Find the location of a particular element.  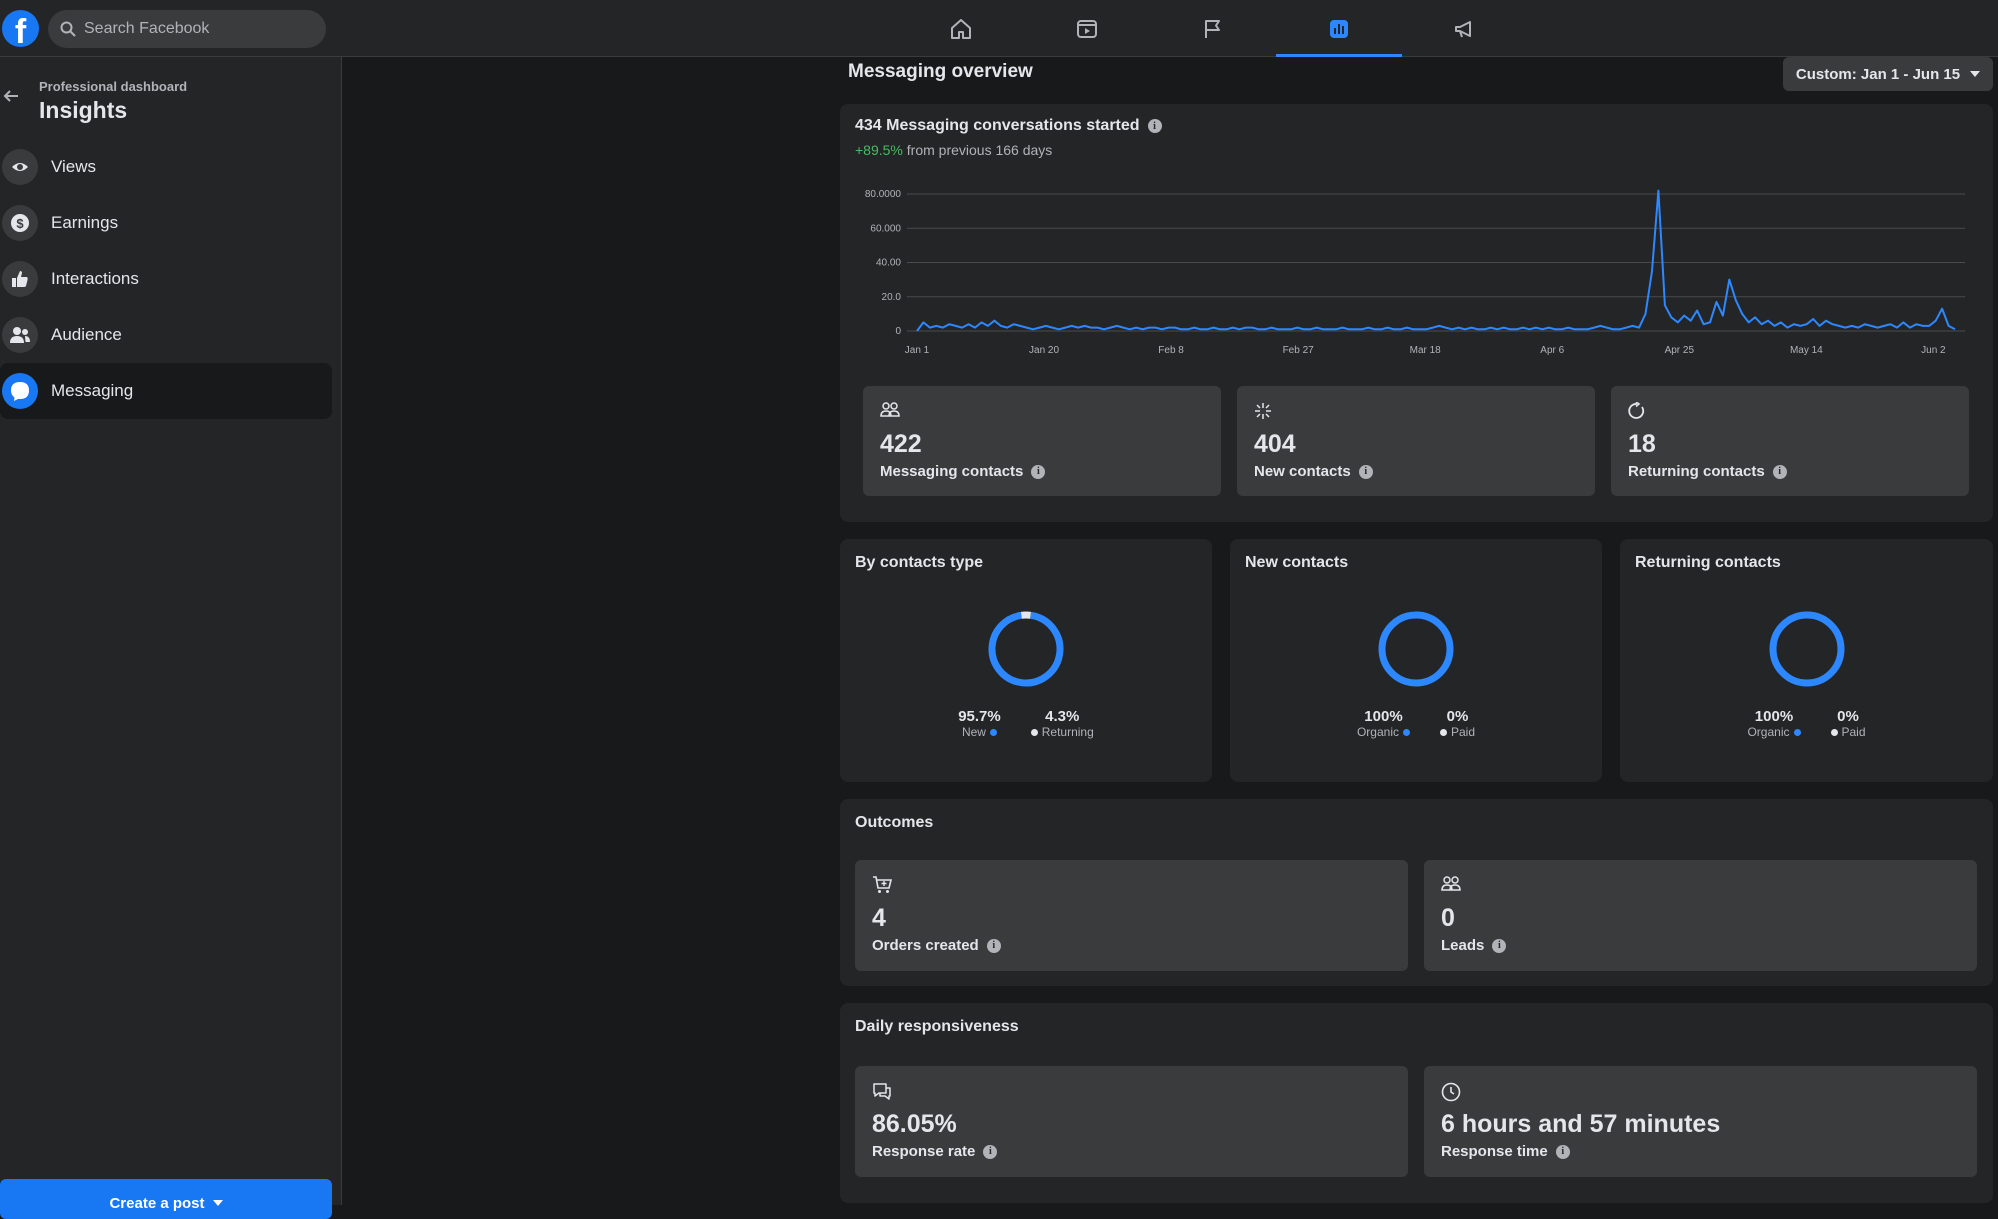

stat-value: 18 is located at coordinates (1642, 444).